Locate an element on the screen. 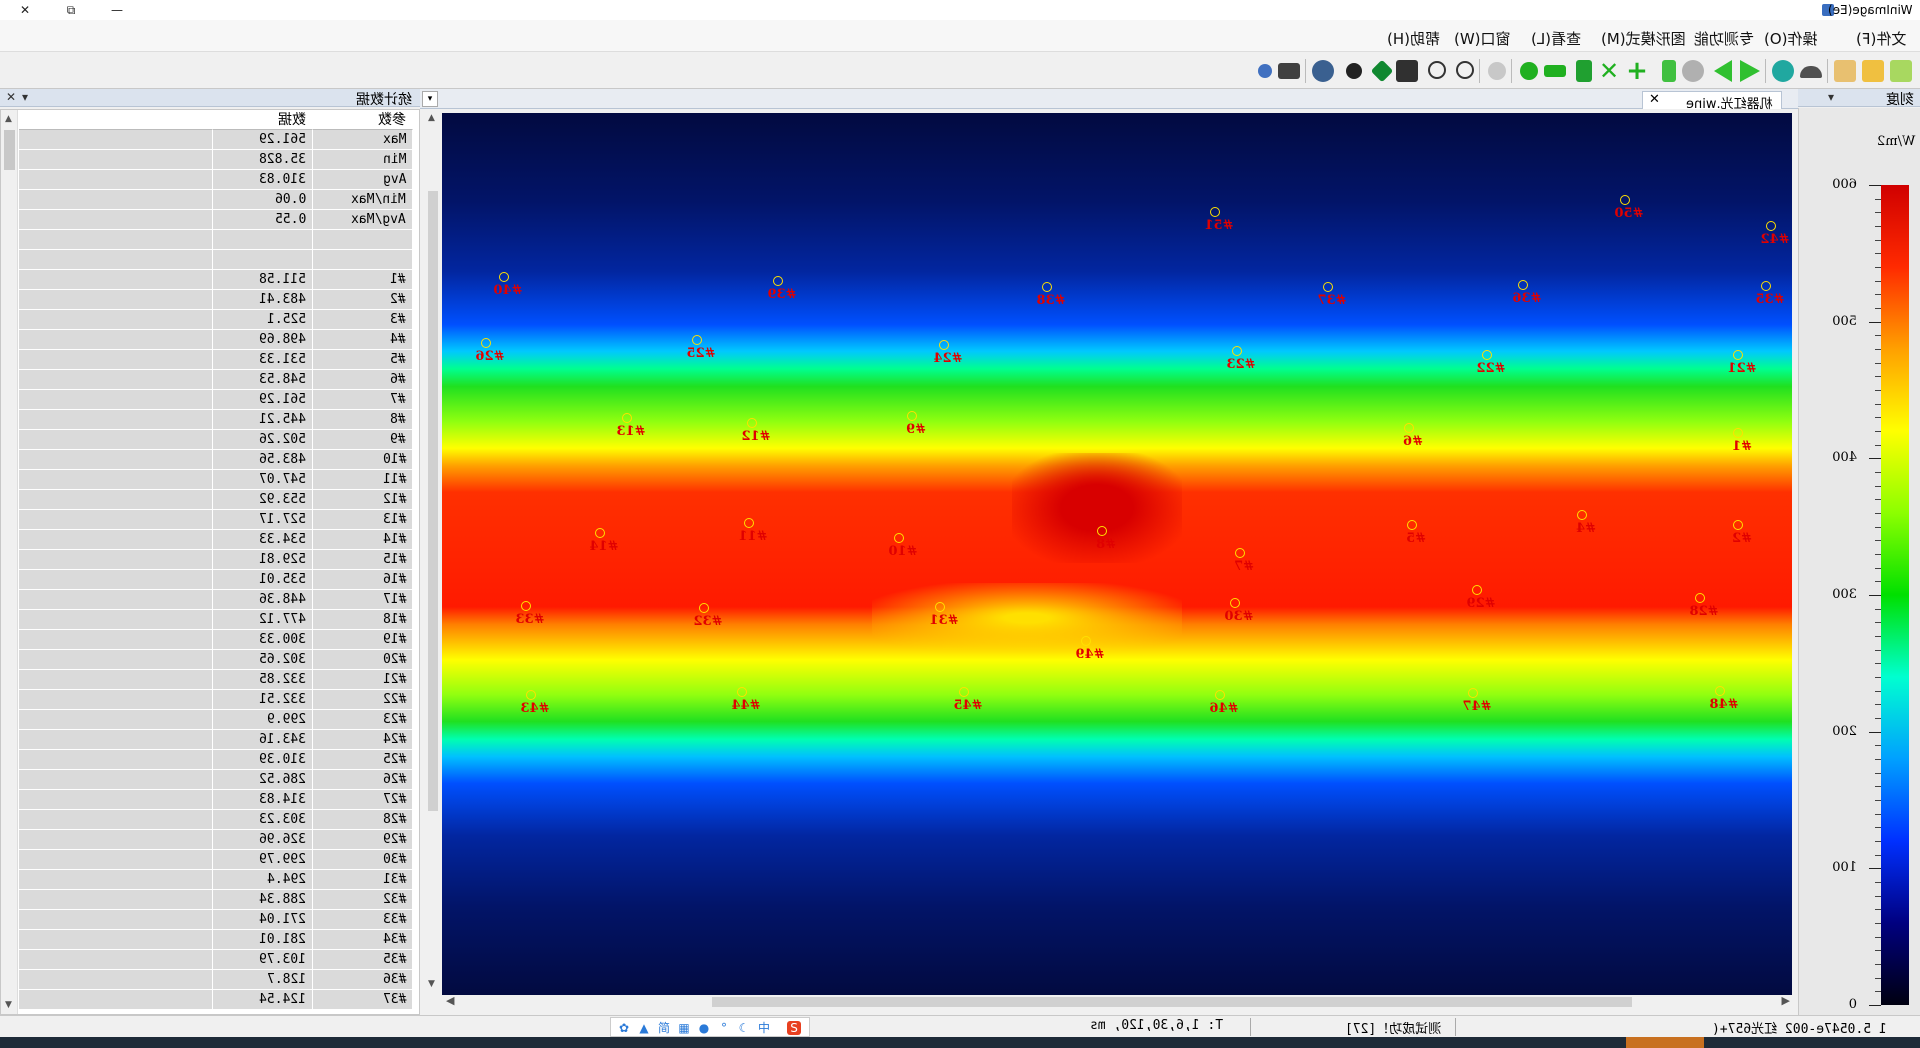 This screenshot has height=1048, width=1920. stats-row: 332.85 #21 is located at coordinates (216, 680).